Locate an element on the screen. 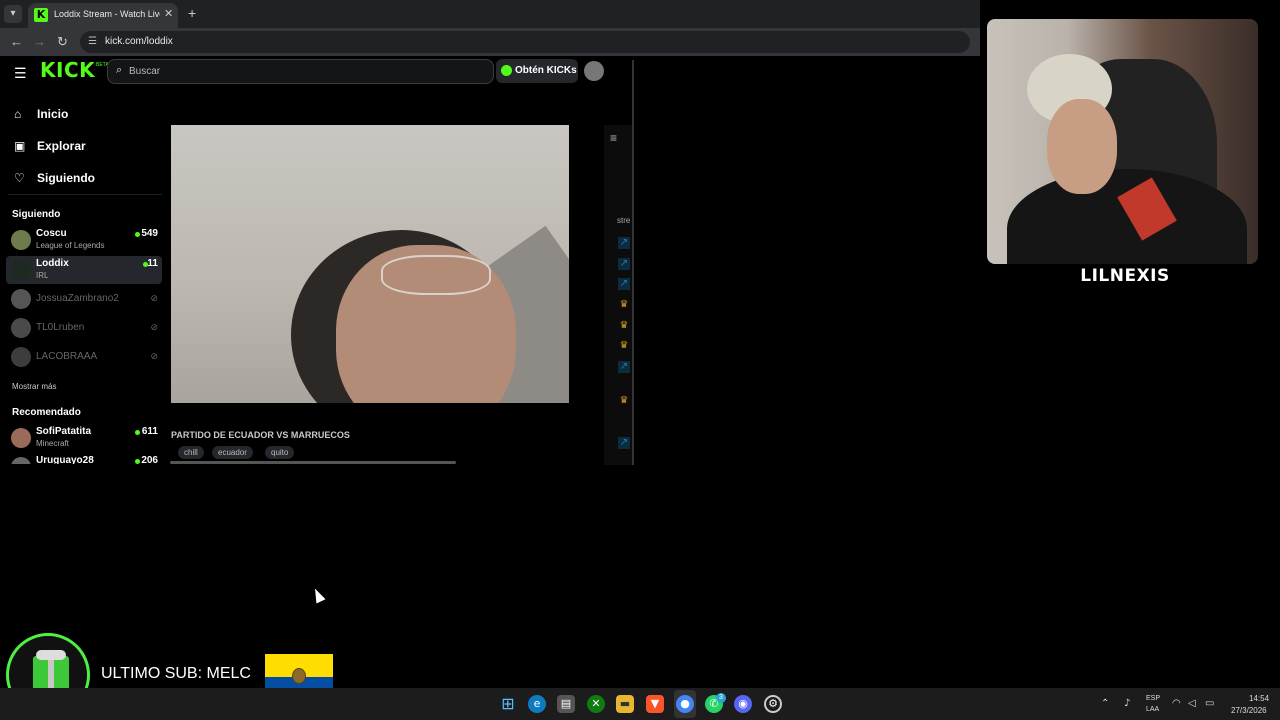 The width and height of the screenshot is (1280, 720). chat-partial-text: stre is located at coordinates (624, 220).